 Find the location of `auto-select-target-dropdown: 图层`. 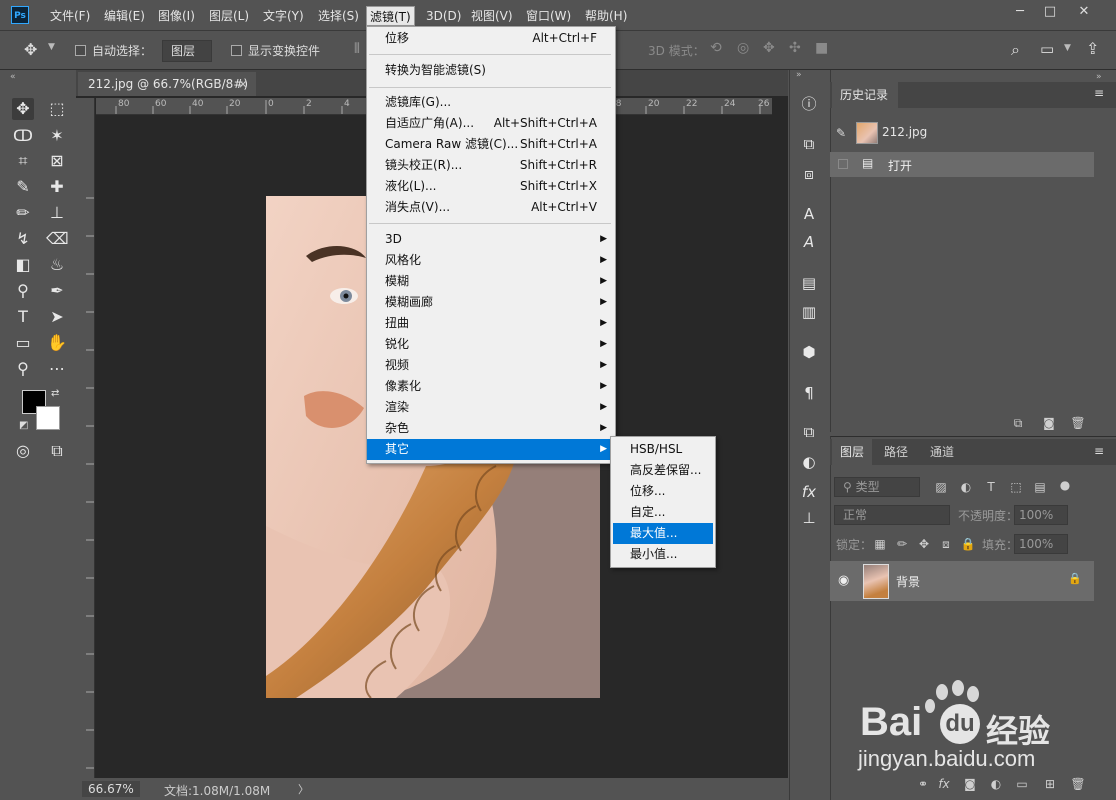

auto-select-target-dropdown: 图层 is located at coordinates (187, 51).